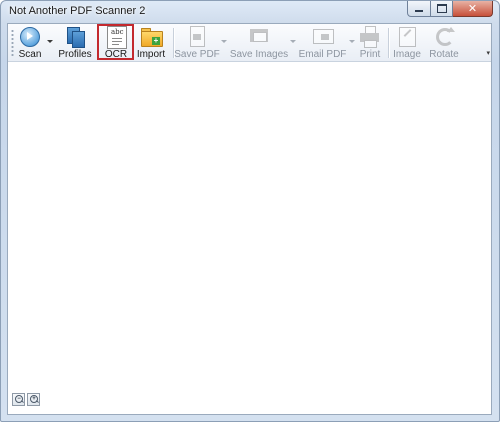  What do you see at coordinates (370, 37) in the screenshot?
I see `printer-icon` at bounding box center [370, 37].